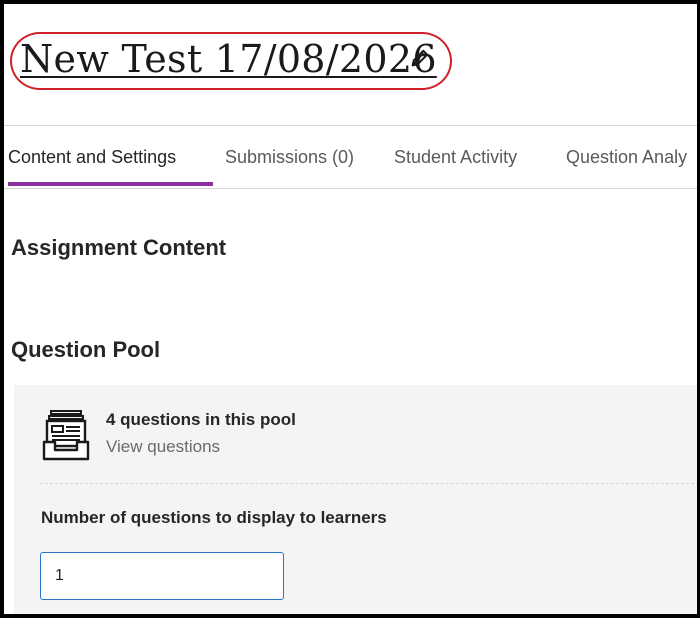 The width and height of the screenshot is (700, 618). Describe the element at coordinates (368, 483) in the screenshot. I see `pool-divider` at that location.